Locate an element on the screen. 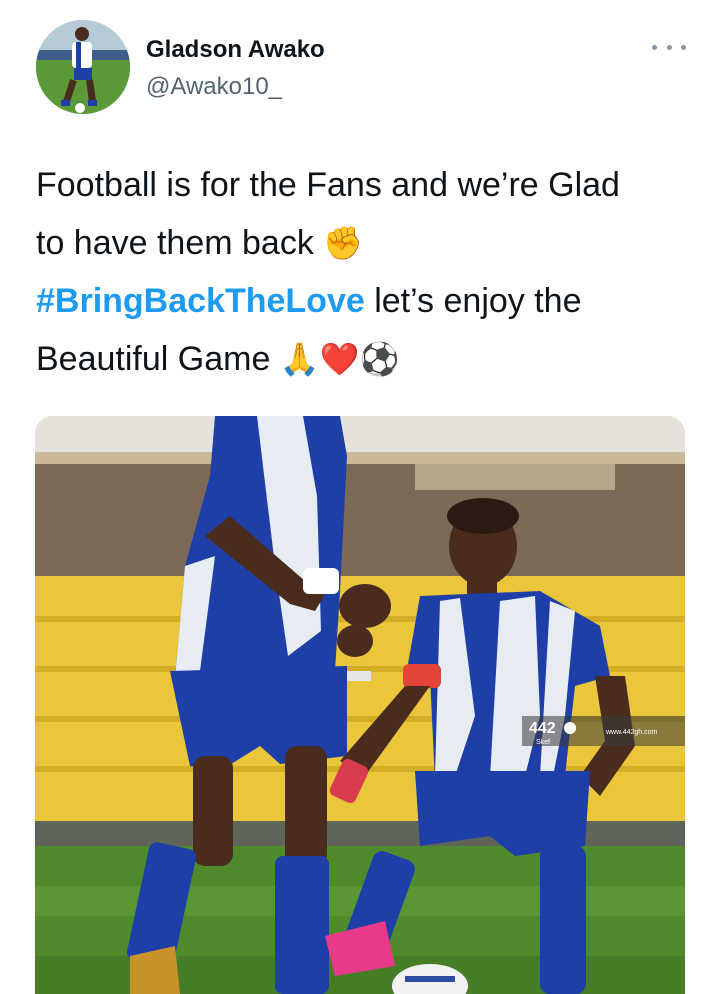 The height and width of the screenshot is (994, 720). tweet-line: to have them back ✊ is located at coordinates (366, 243).